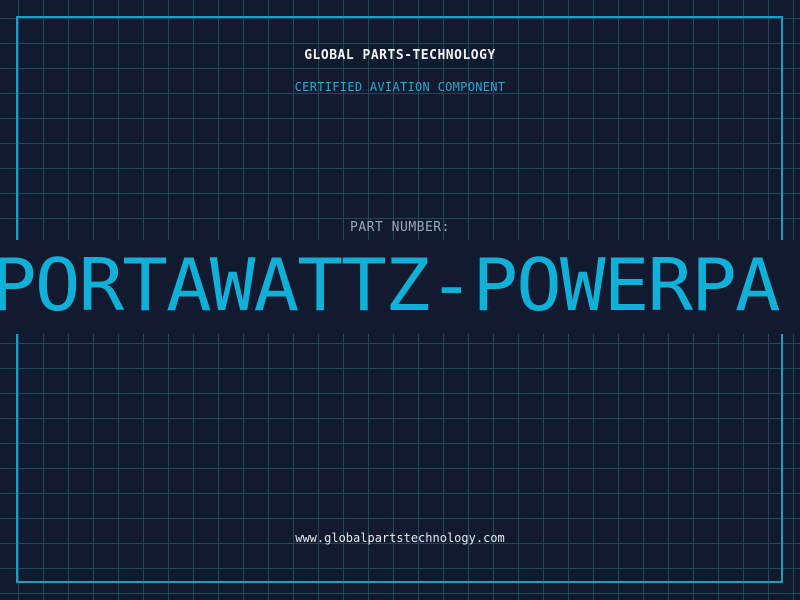 This screenshot has height=600, width=800. I want to click on part-number-value: PORTAWATTZ-POWERPA, so click(390, 285).